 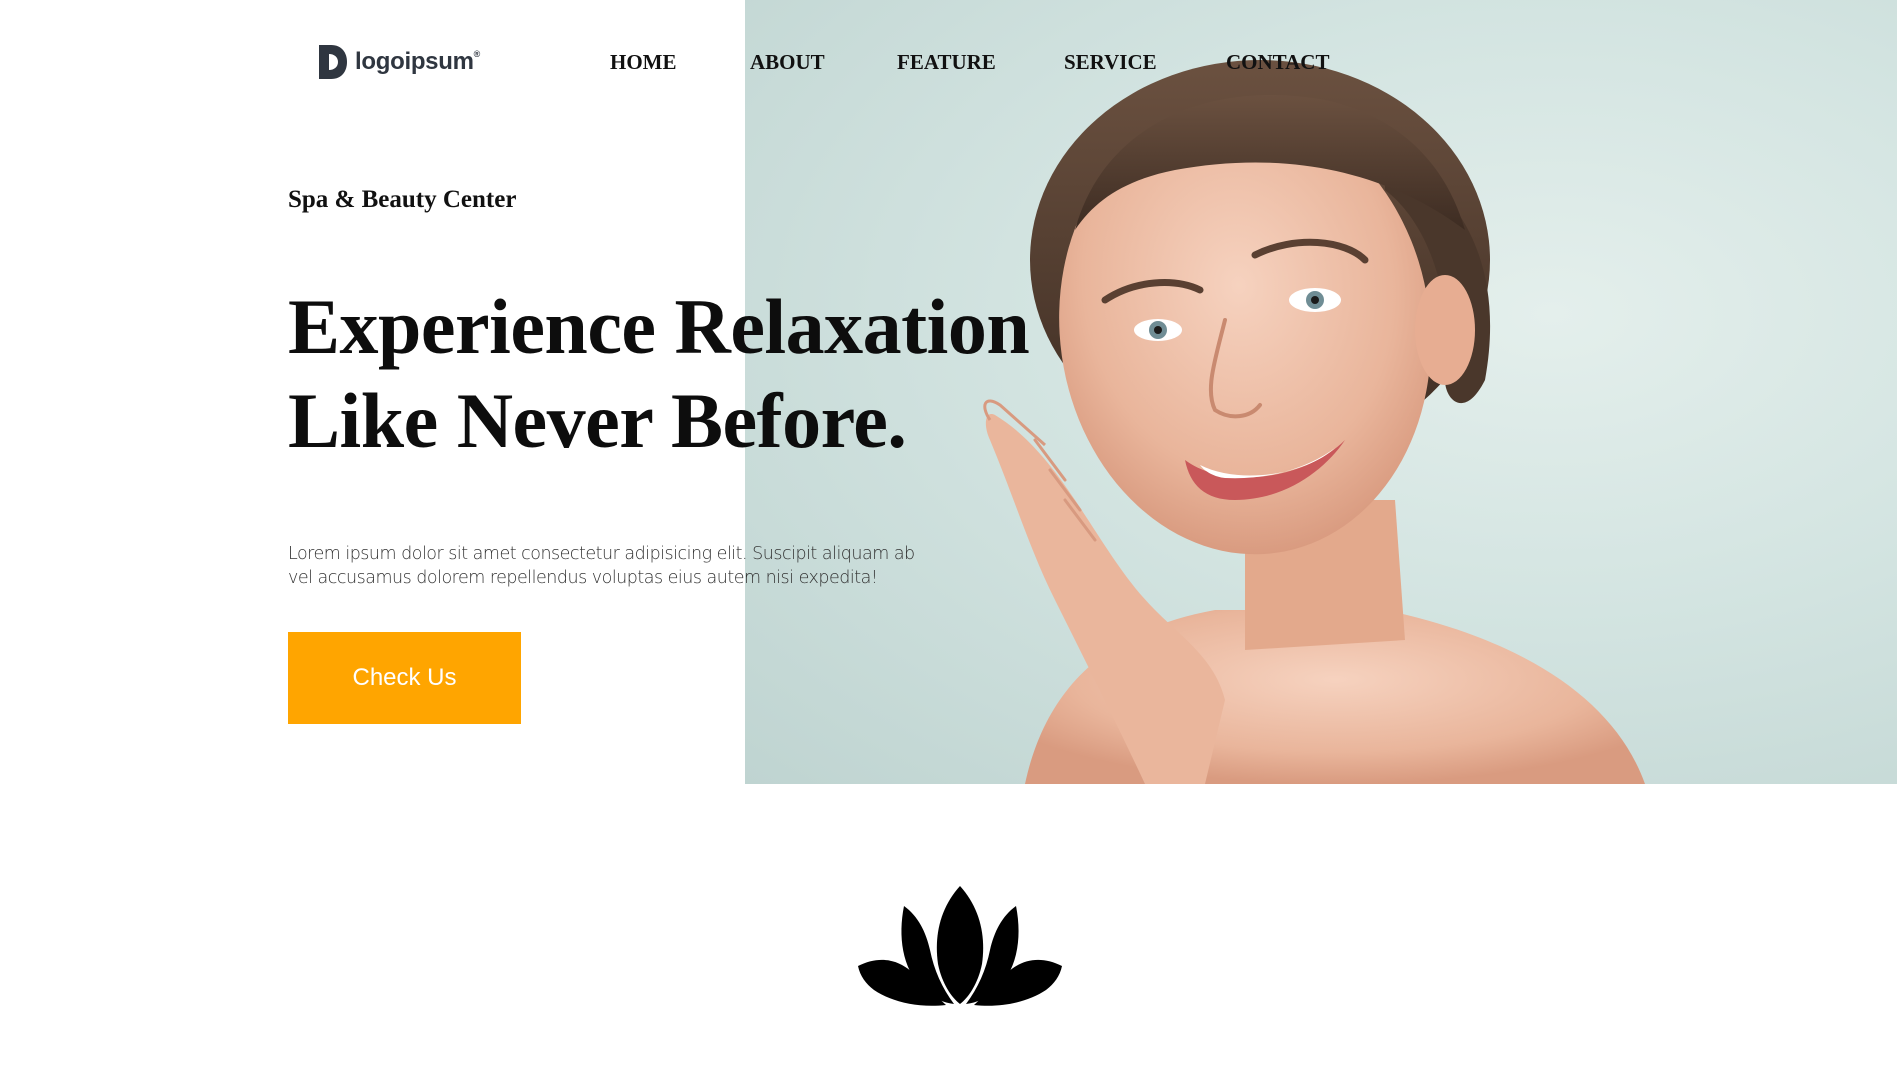 I want to click on logo-mark-icon, so click(x=333, y=62).